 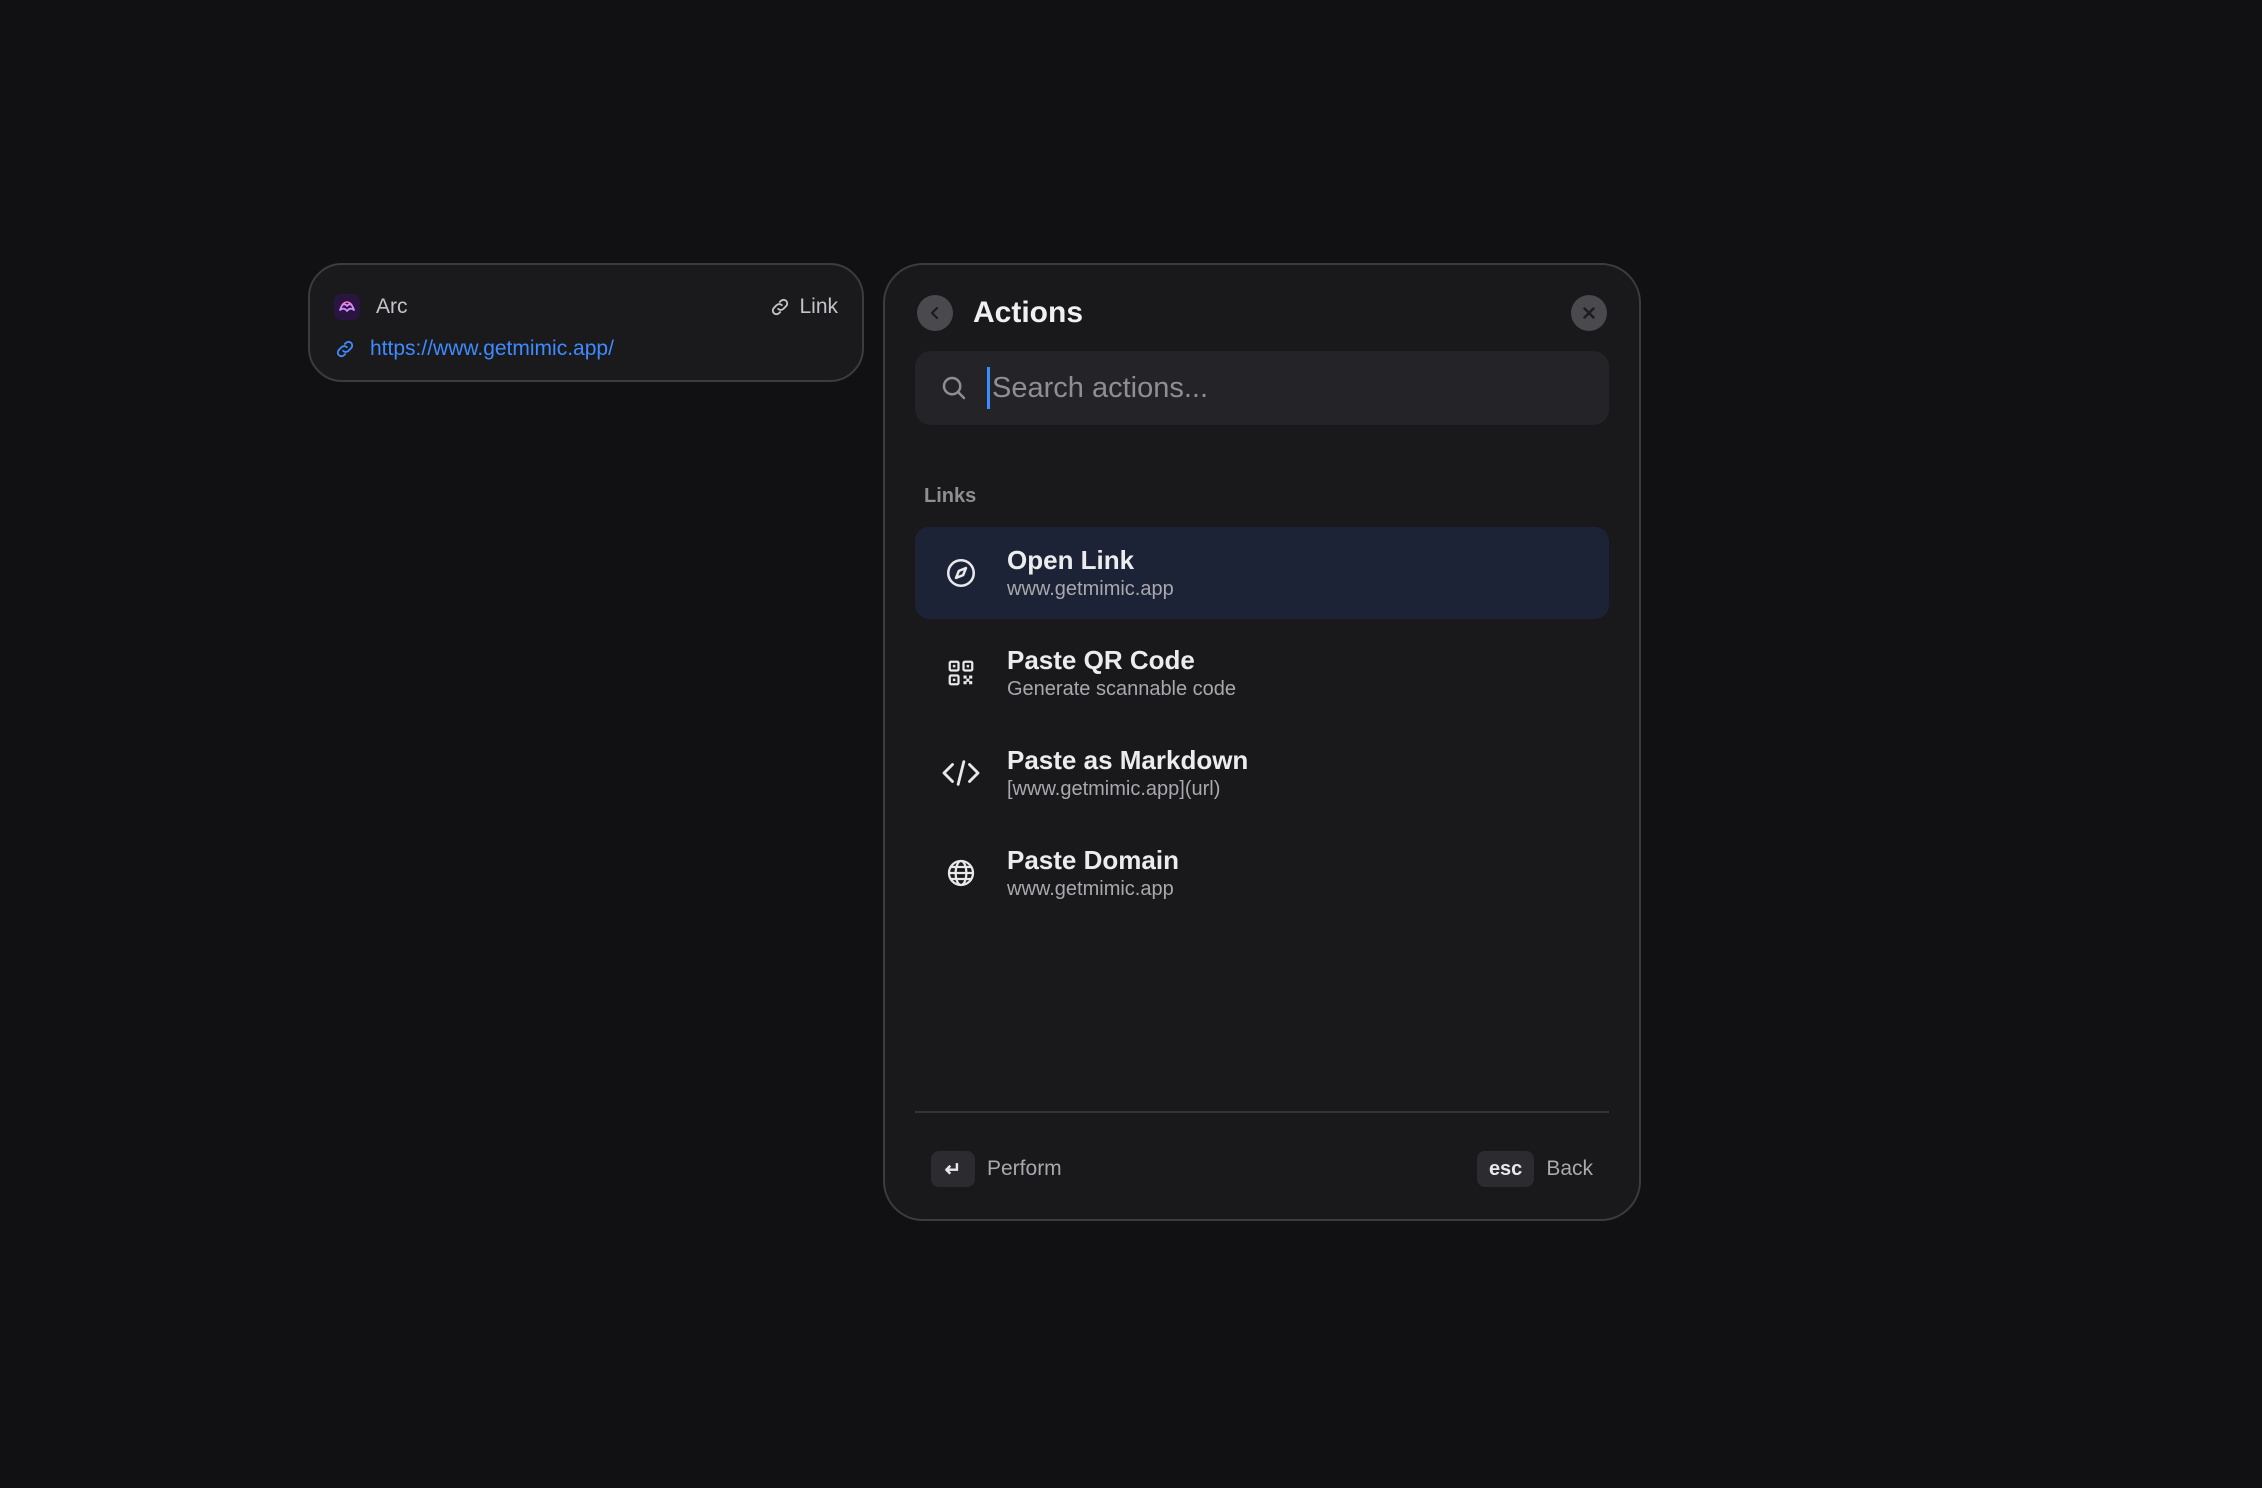 I want to click on action-paste-domain: Paste Domain www.getmimic.app, so click(x=1262, y=873).